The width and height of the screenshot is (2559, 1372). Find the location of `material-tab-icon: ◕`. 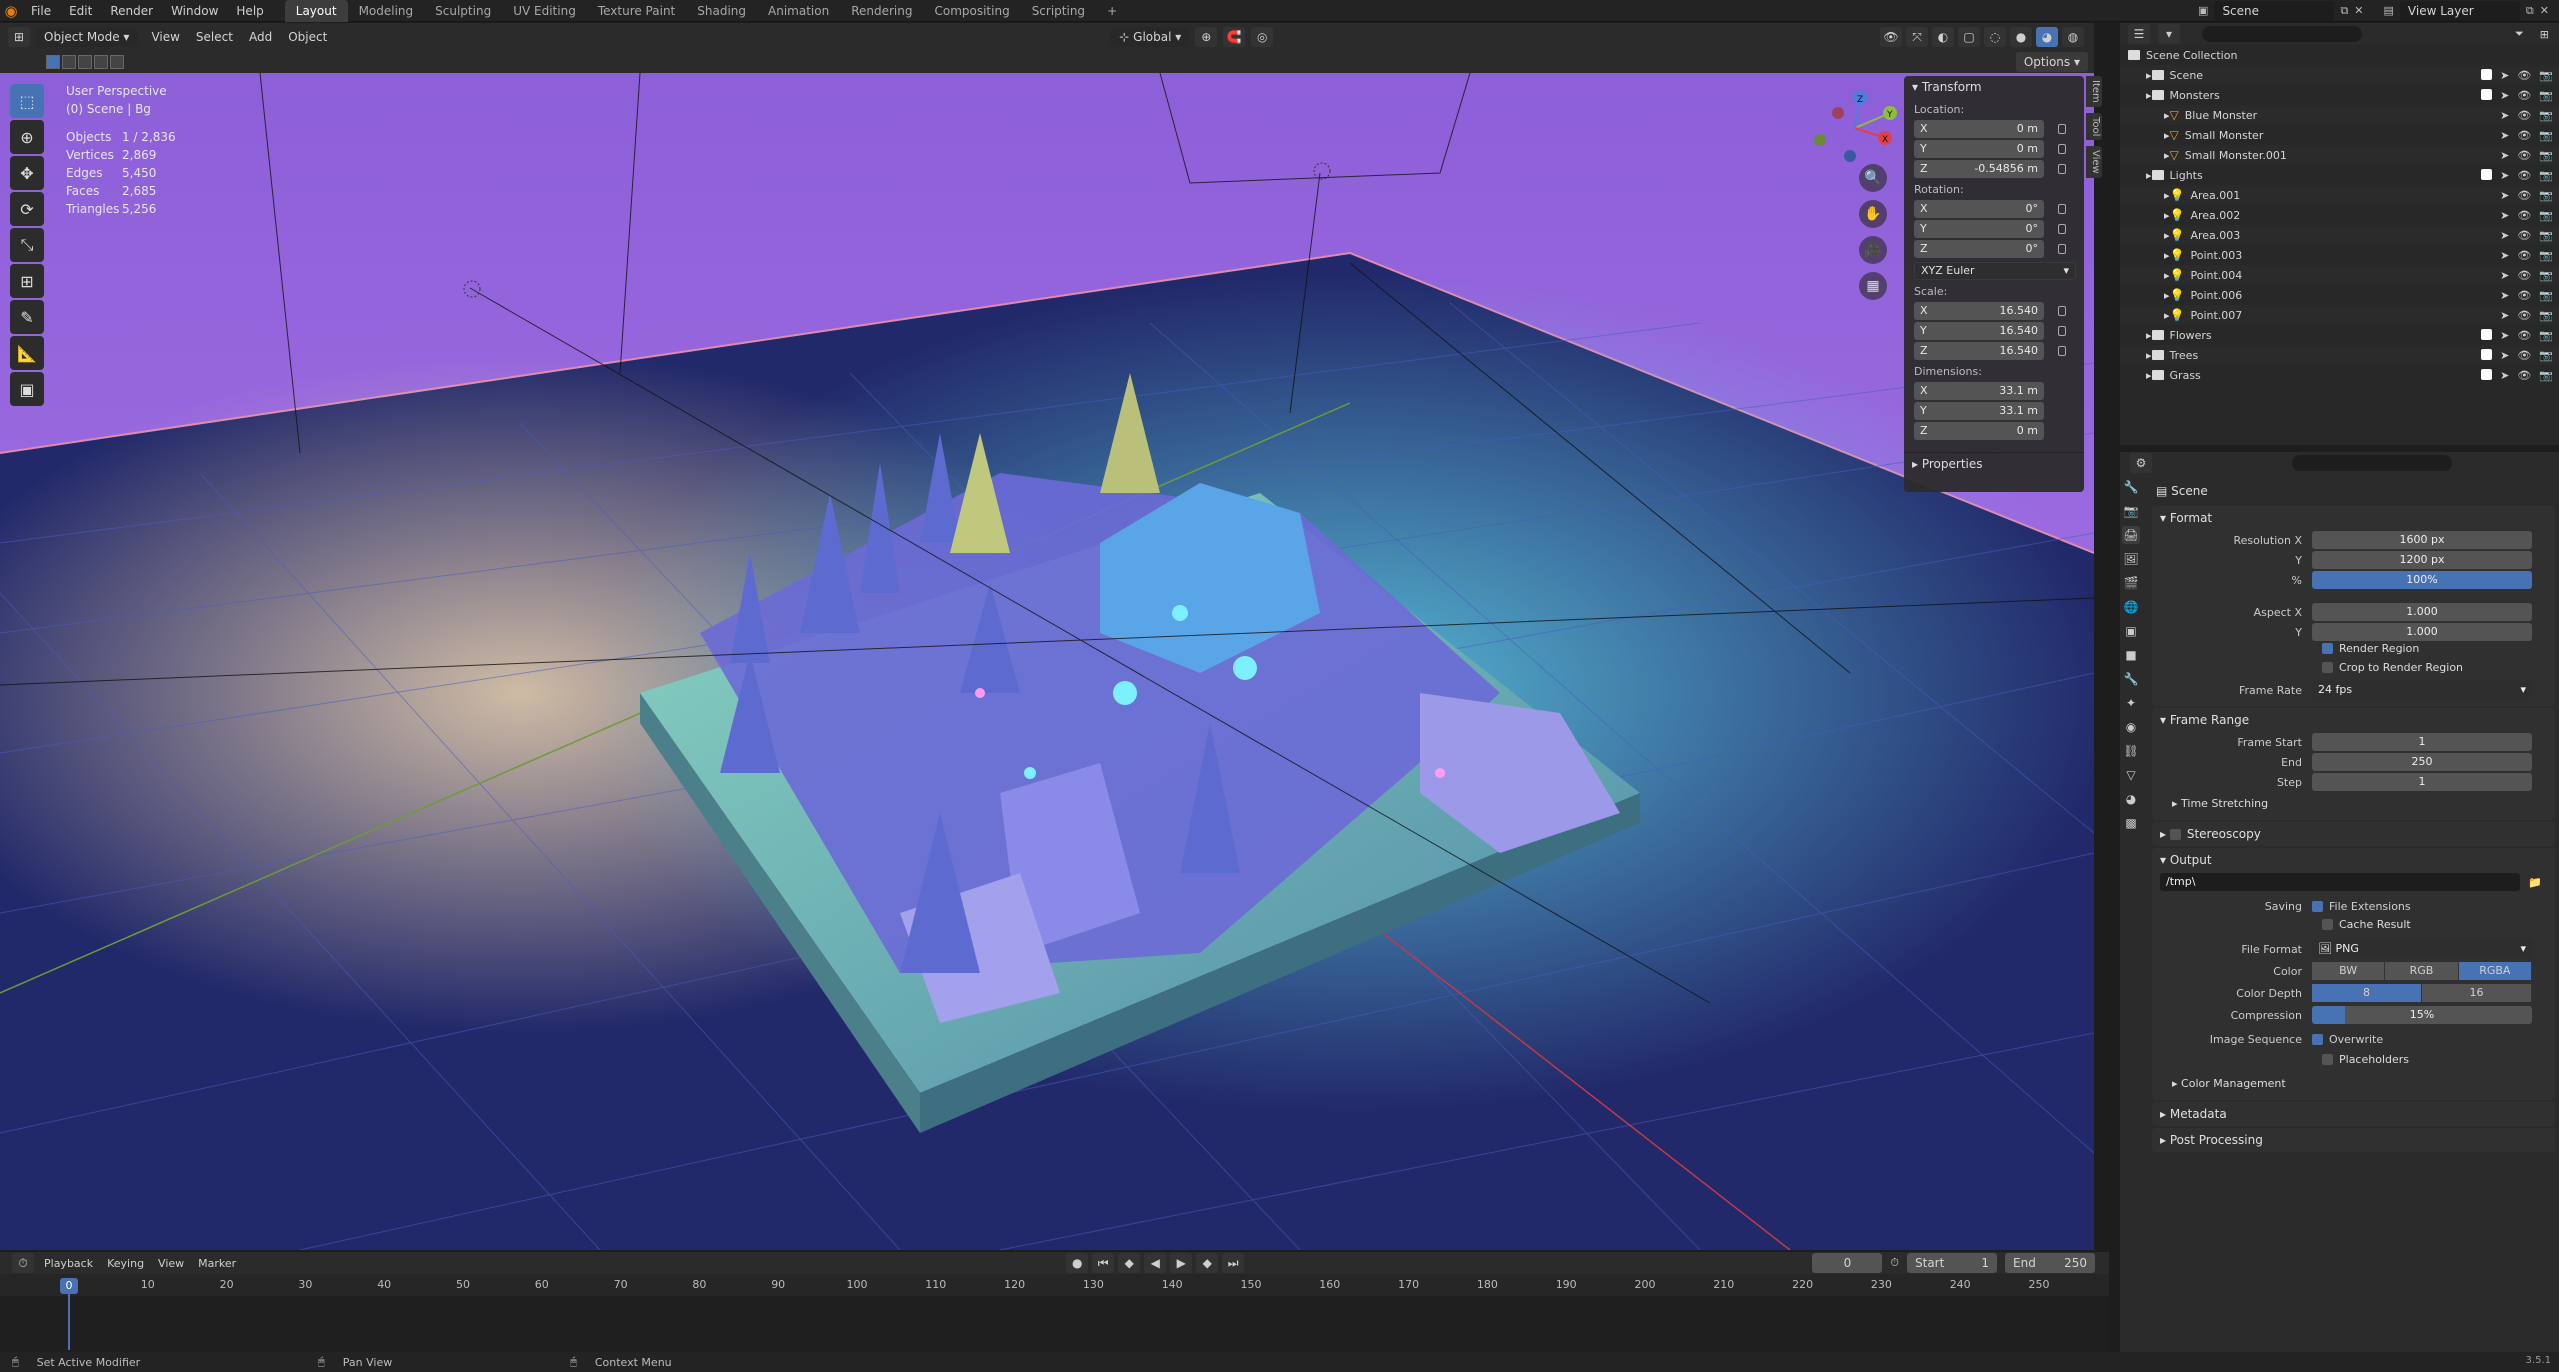

material-tab-icon: ◕ is located at coordinates (2131, 799).